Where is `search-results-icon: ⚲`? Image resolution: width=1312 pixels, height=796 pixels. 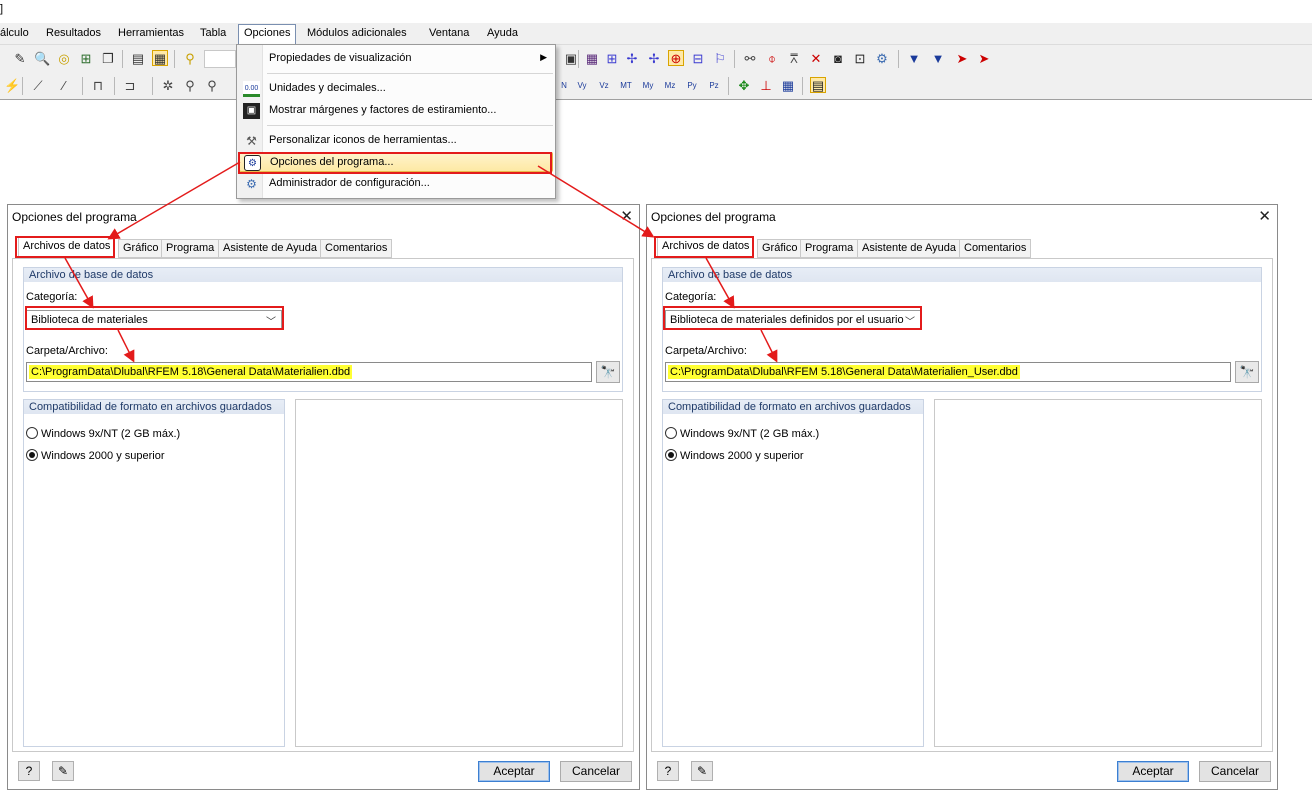
search-results-icon: ⚲ is located at coordinates (190, 86).